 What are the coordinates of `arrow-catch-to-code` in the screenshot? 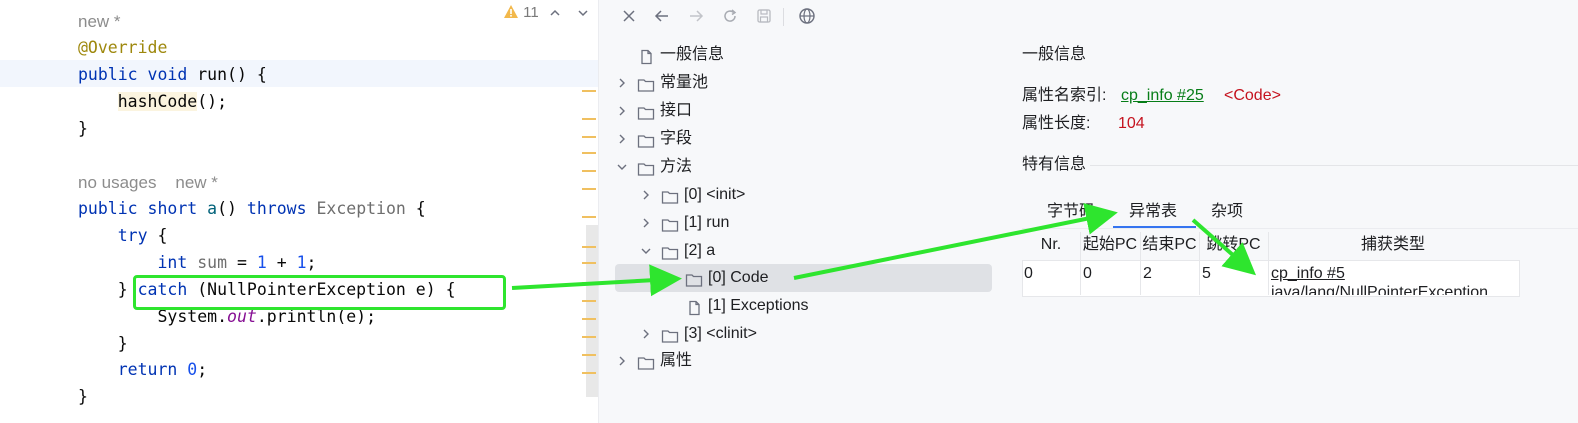 It's located at (596, 280).